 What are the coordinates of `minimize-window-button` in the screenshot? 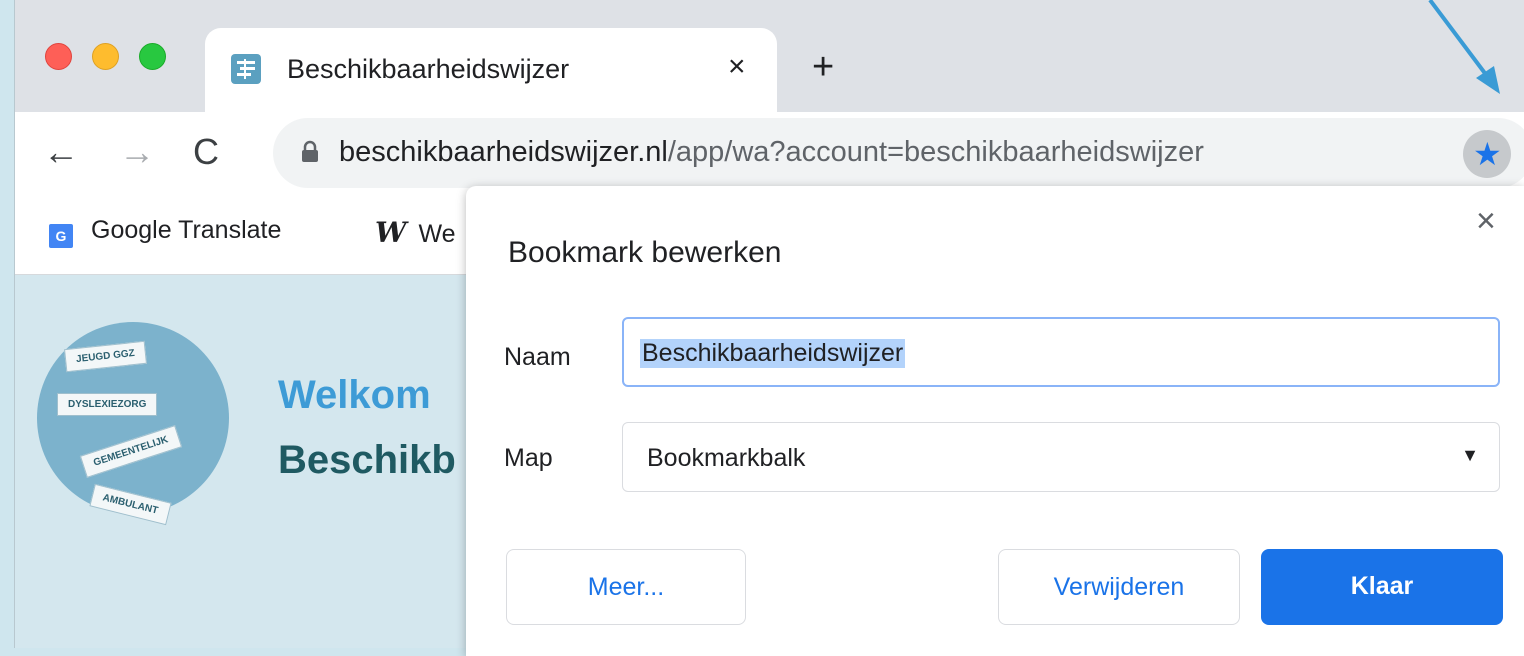 It's located at (105, 56).